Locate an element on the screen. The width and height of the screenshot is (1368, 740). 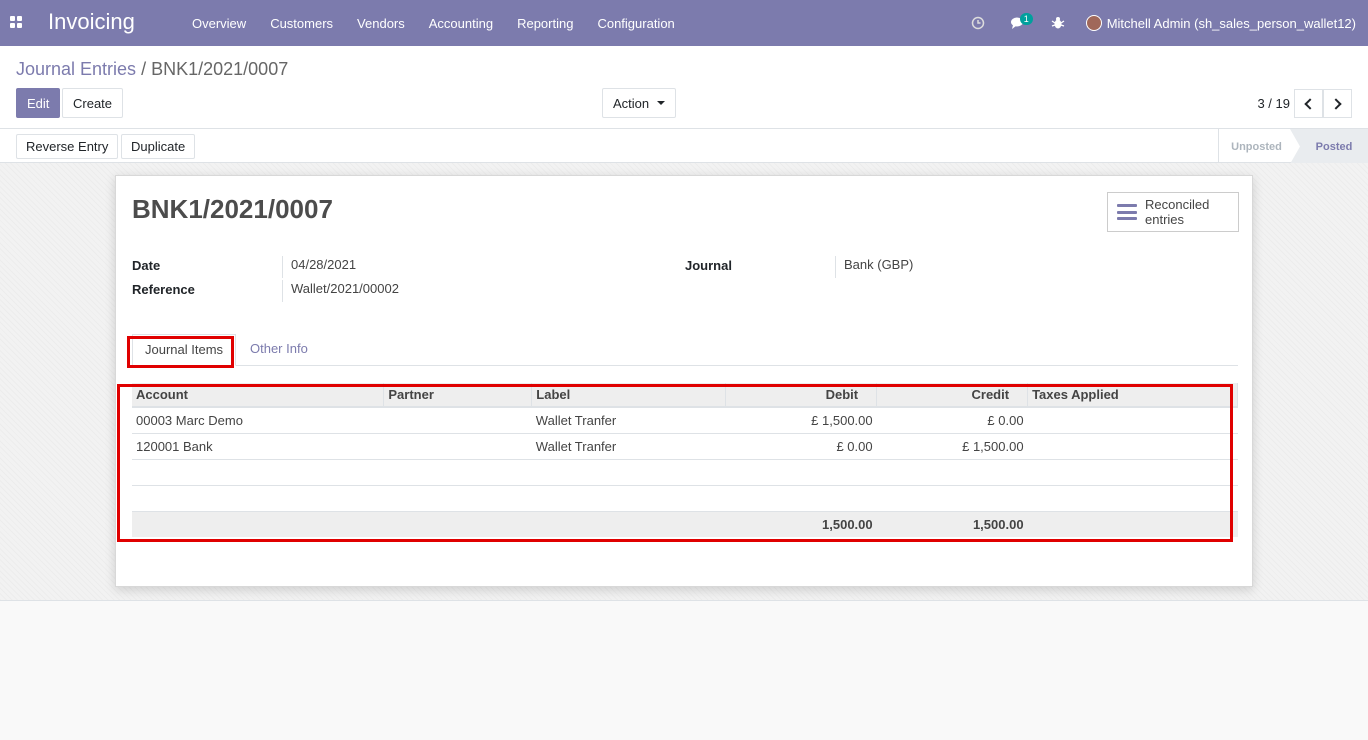
messages-badge: 1 is located at coordinates (1026, 19).